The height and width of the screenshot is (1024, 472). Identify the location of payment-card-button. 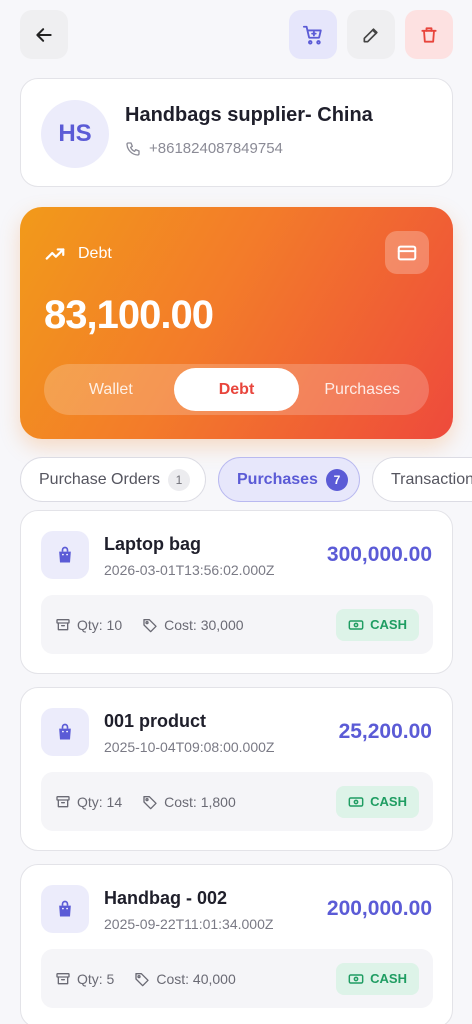
(407, 252).